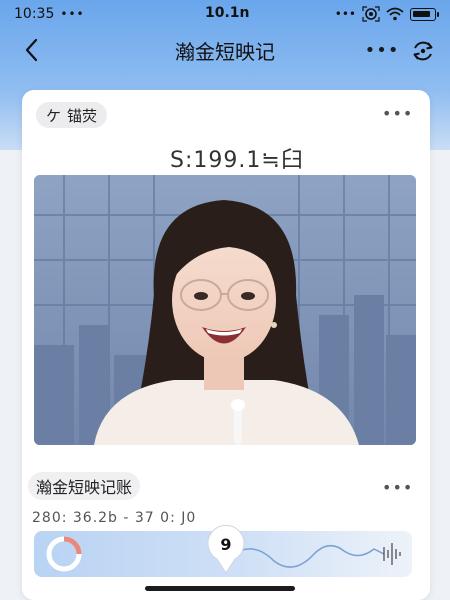  I want to click on account-tag: ケ 锚荧, so click(72, 115).